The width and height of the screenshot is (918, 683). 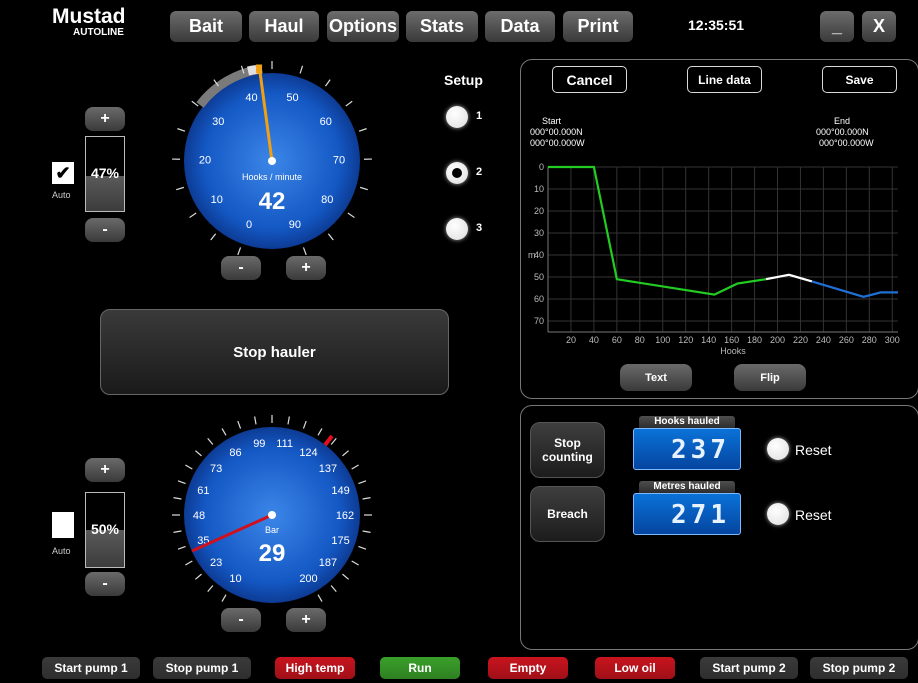 I want to click on start-pump-1-button: Start pump 1, so click(x=91, y=668).